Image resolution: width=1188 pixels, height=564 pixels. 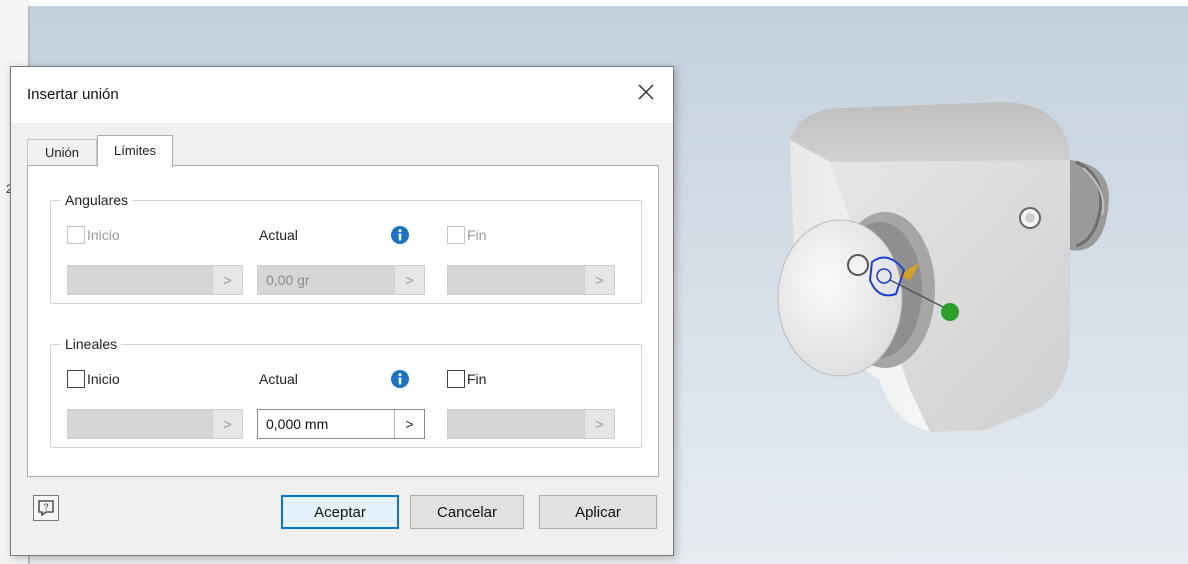 What do you see at coordinates (155, 280) in the screenshot?
I see `angular-start-input: >` at bounding box center [155, 280].